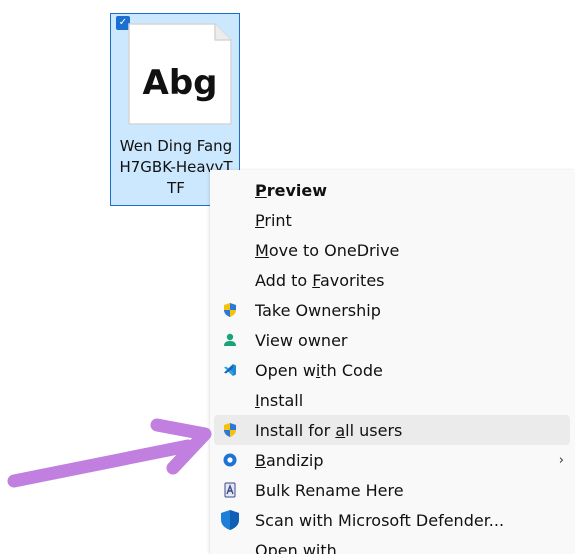  What do you see at coordinates (230, 460) in the screenshot?
I see `bandizip-icon` at bounding box center [230, 460].